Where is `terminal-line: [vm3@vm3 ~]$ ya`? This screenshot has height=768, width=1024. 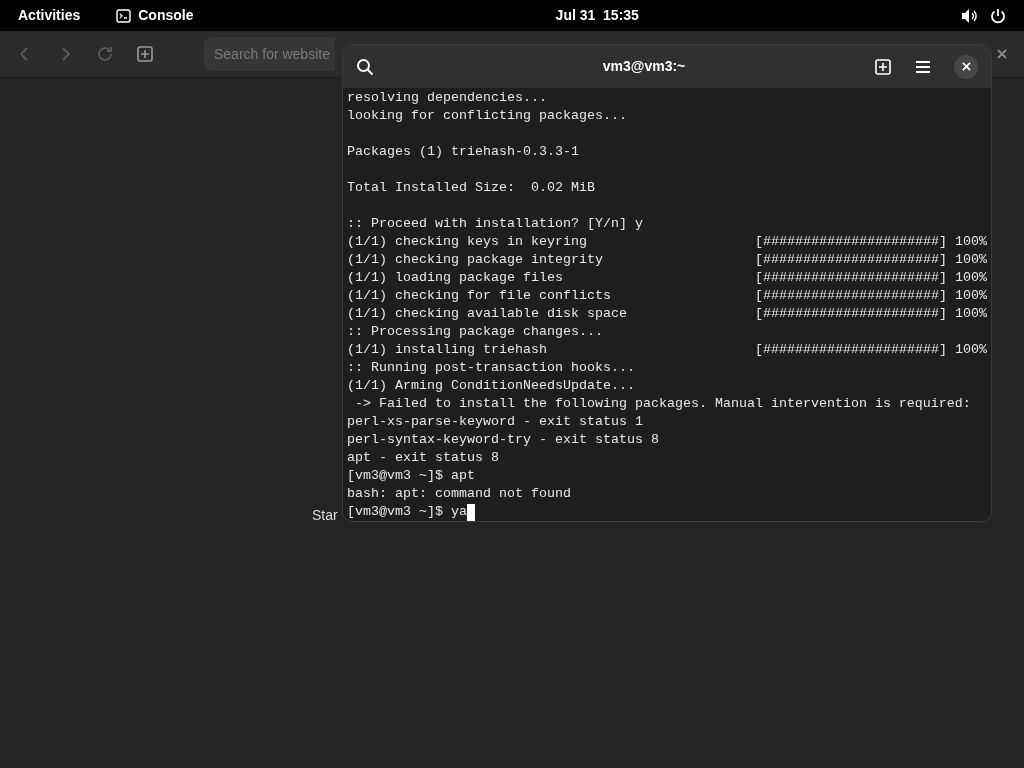
terminal-line: [vm3@vm3 ~]$ ya is located at coordinates (407, 512).